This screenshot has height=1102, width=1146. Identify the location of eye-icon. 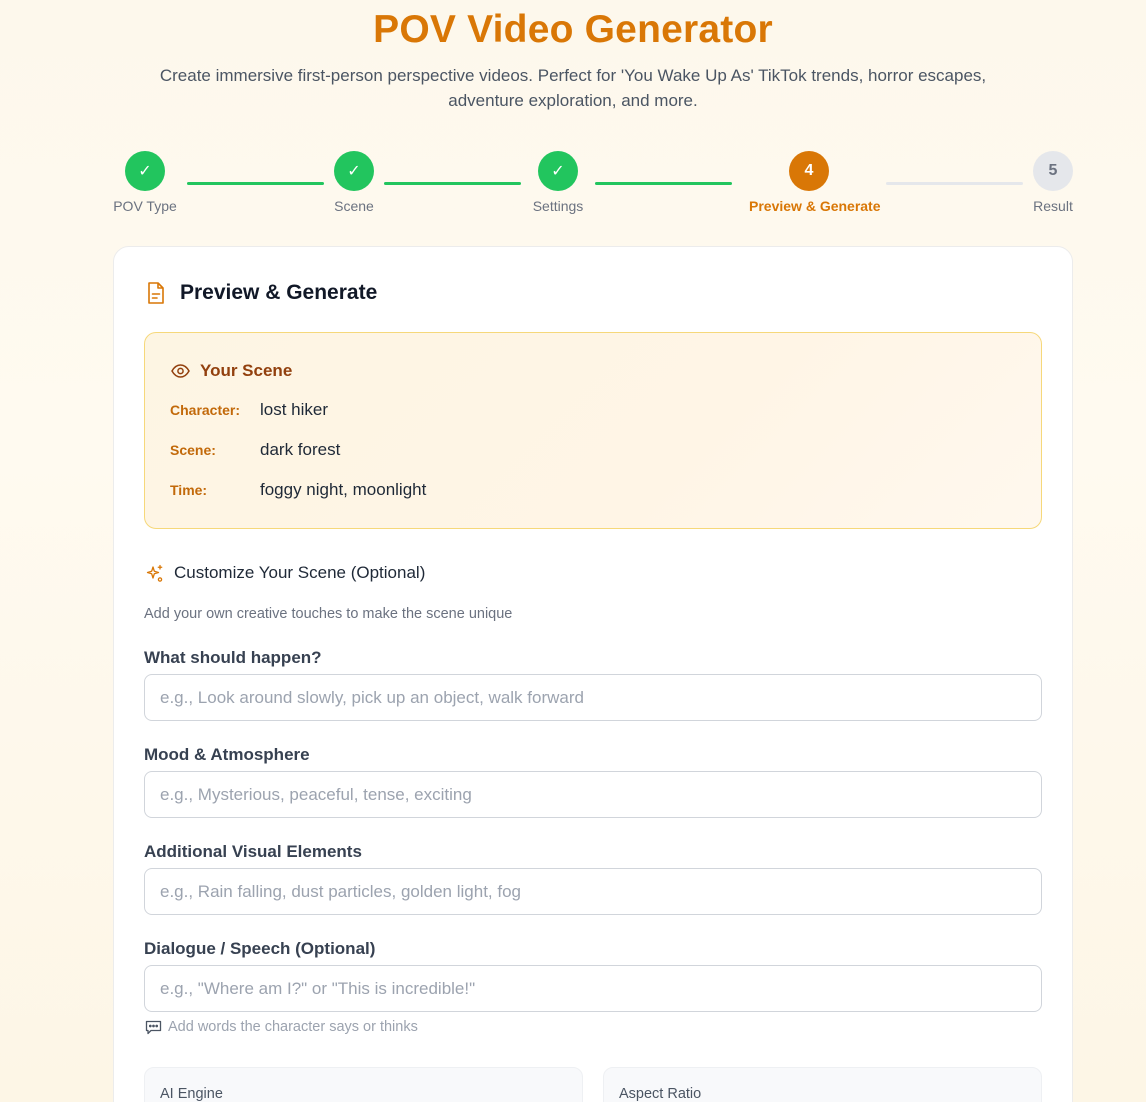
(180, 371).